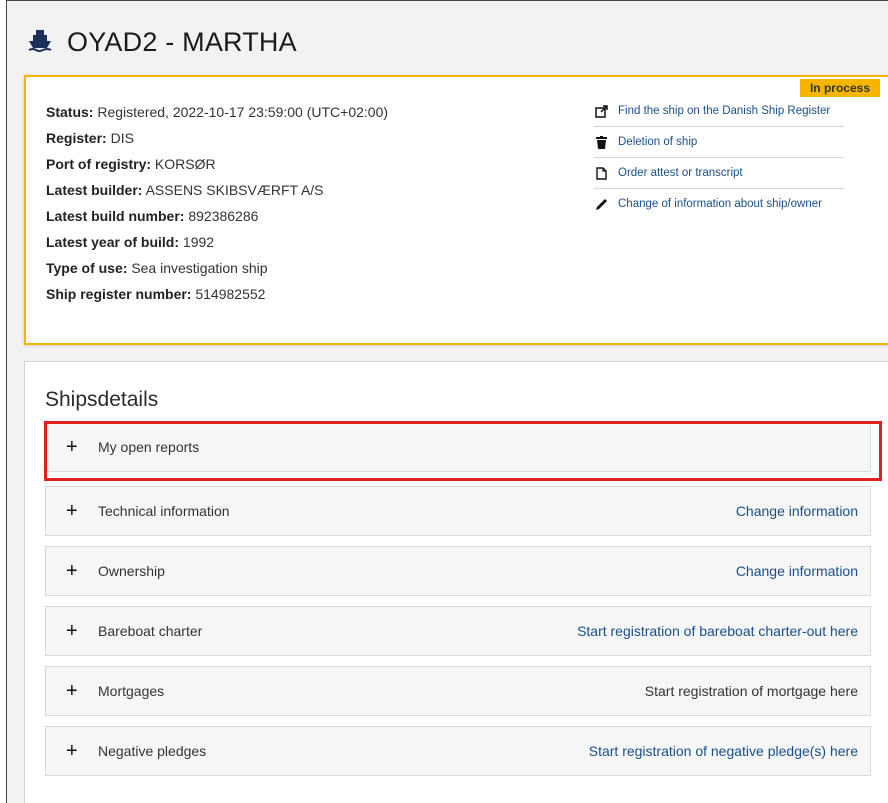 The width and height of the screenshot is (888, 803). What do you see at coordinates (152, 751) in the screenshot?
I see `accordion-label: Negative pledges` at bounding box center [152, 751].